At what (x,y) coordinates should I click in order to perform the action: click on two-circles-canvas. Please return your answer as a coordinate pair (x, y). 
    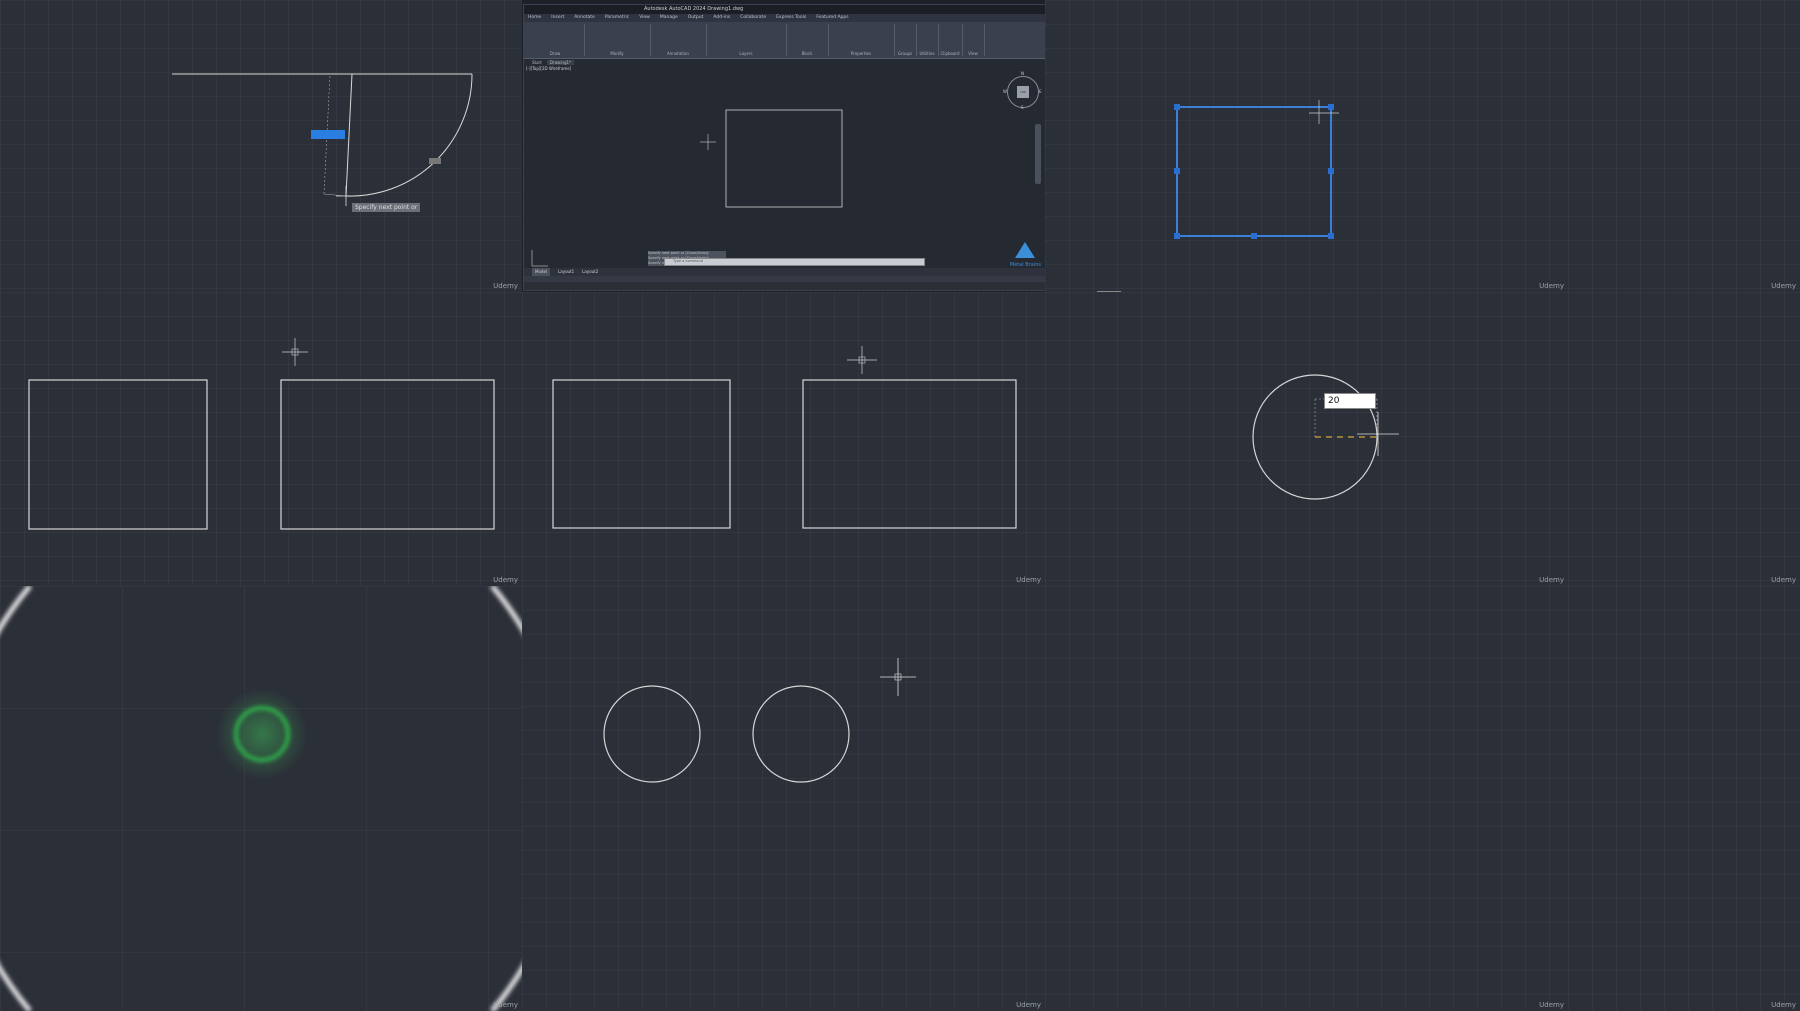
    Looking at the image, I should click on (759, 720).